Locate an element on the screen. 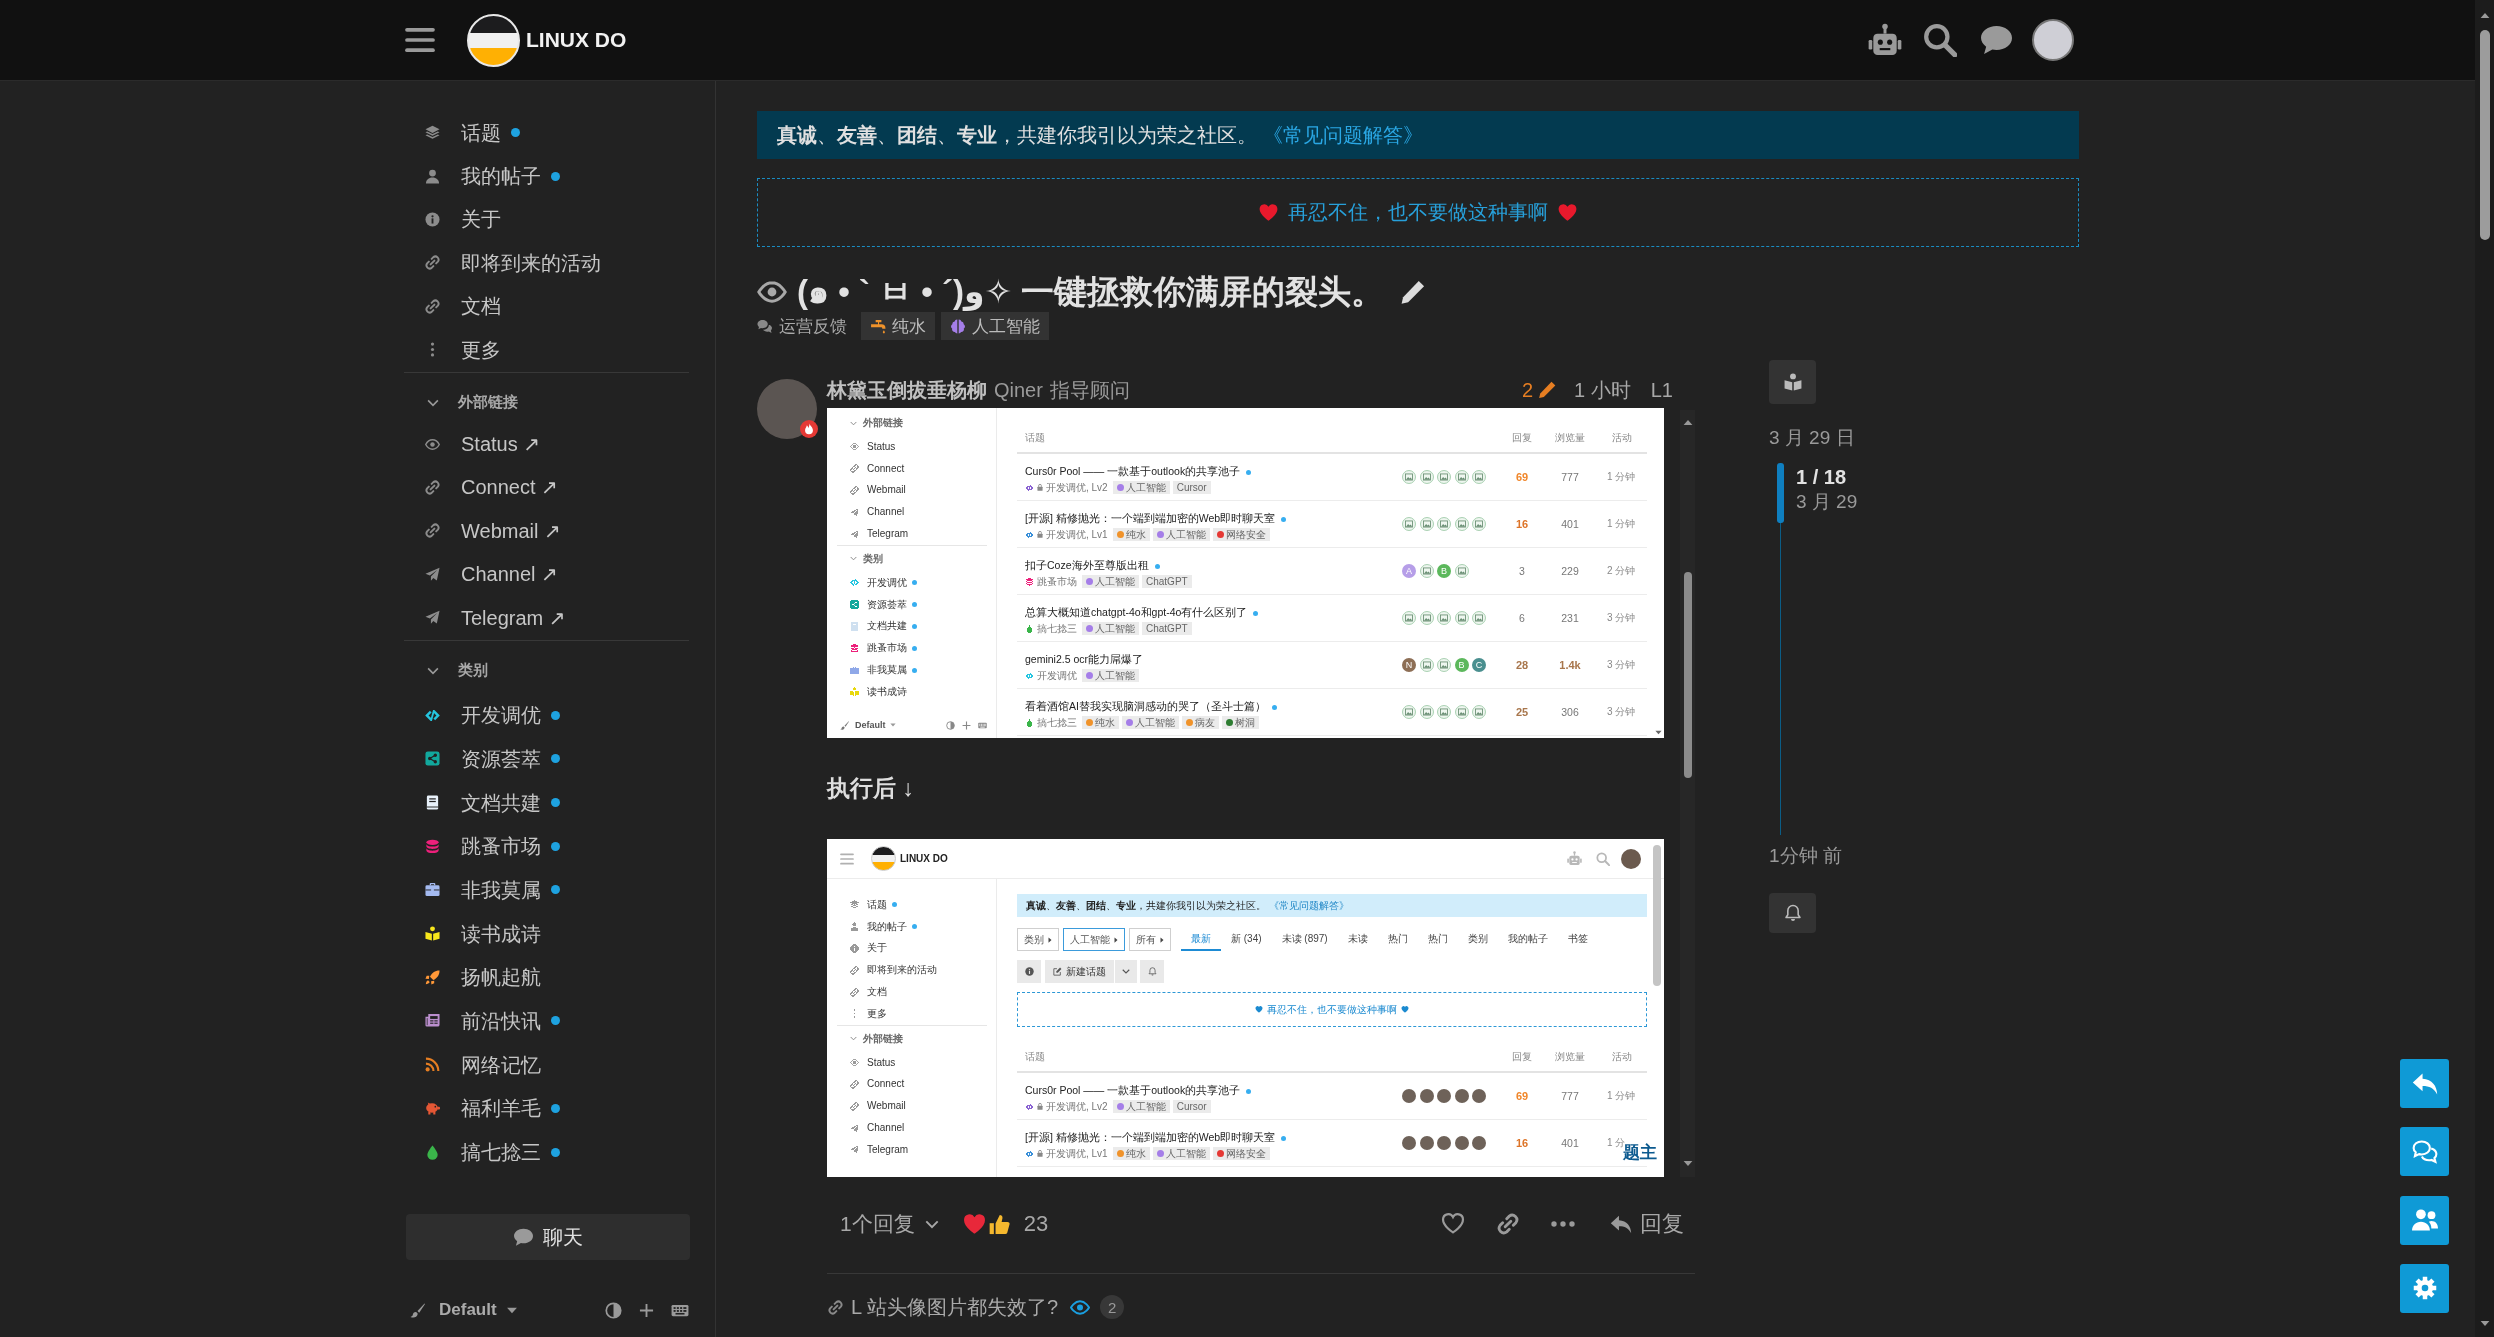  post-number: L1 is located at coordinates (1661, 390).